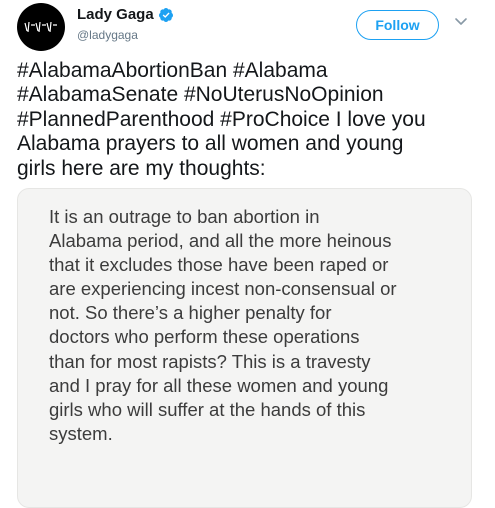 The image size is (495, 508). Describe the element at coordinates (210, 144) in the screenshot. I see `tweet-text-line: Alabama prayers to all women and young` at that location.